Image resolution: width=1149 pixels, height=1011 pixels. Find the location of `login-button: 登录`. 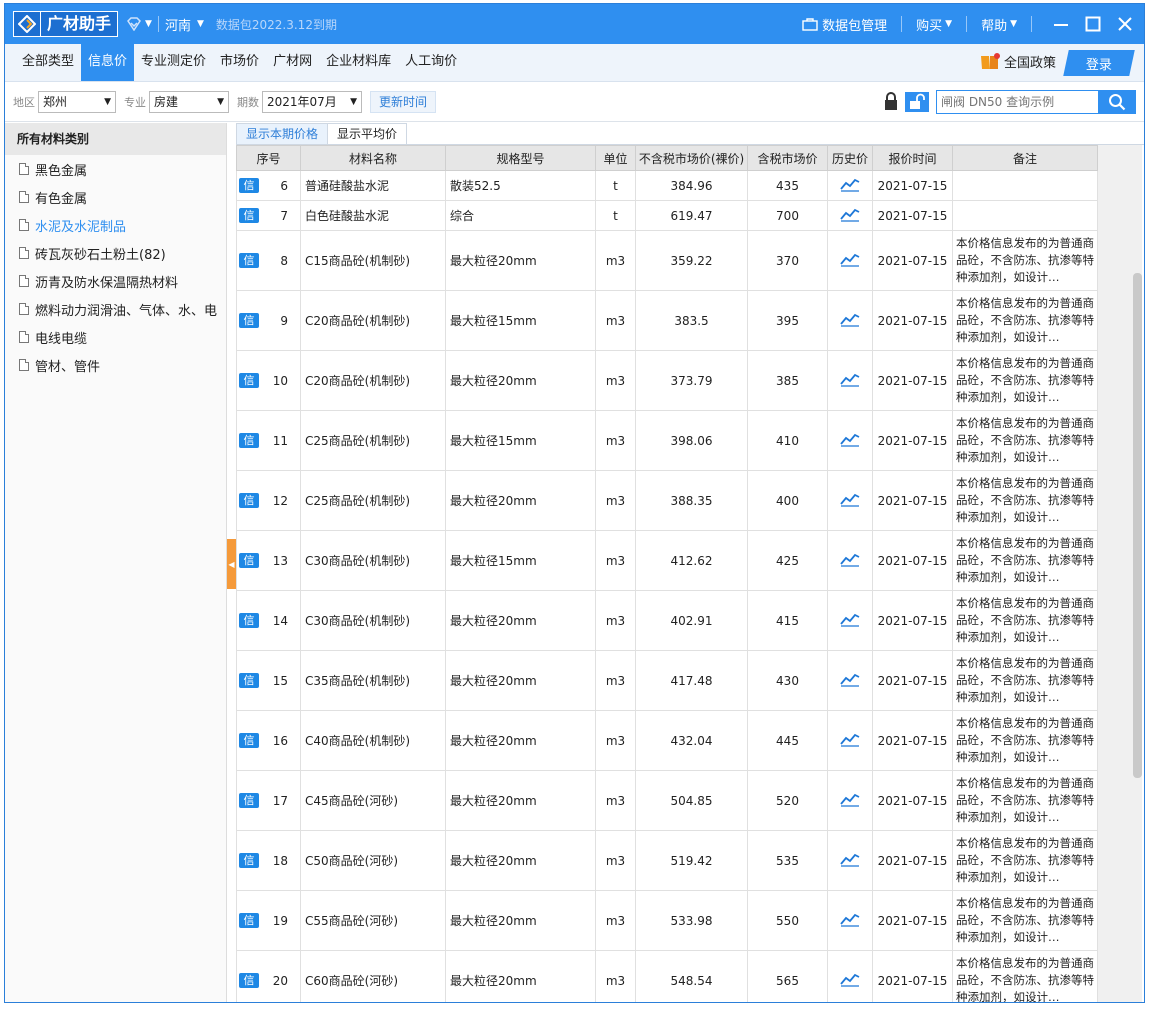

login-button: 登录 is located at coordinates (1099, 63).